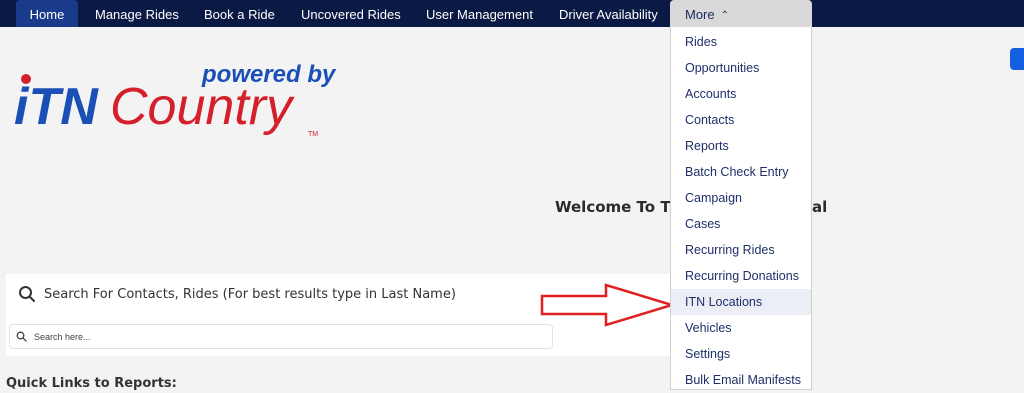  Describe the element at coordinates (56, 107) in the screenshot. I see `svg-text: iTN` at that location.